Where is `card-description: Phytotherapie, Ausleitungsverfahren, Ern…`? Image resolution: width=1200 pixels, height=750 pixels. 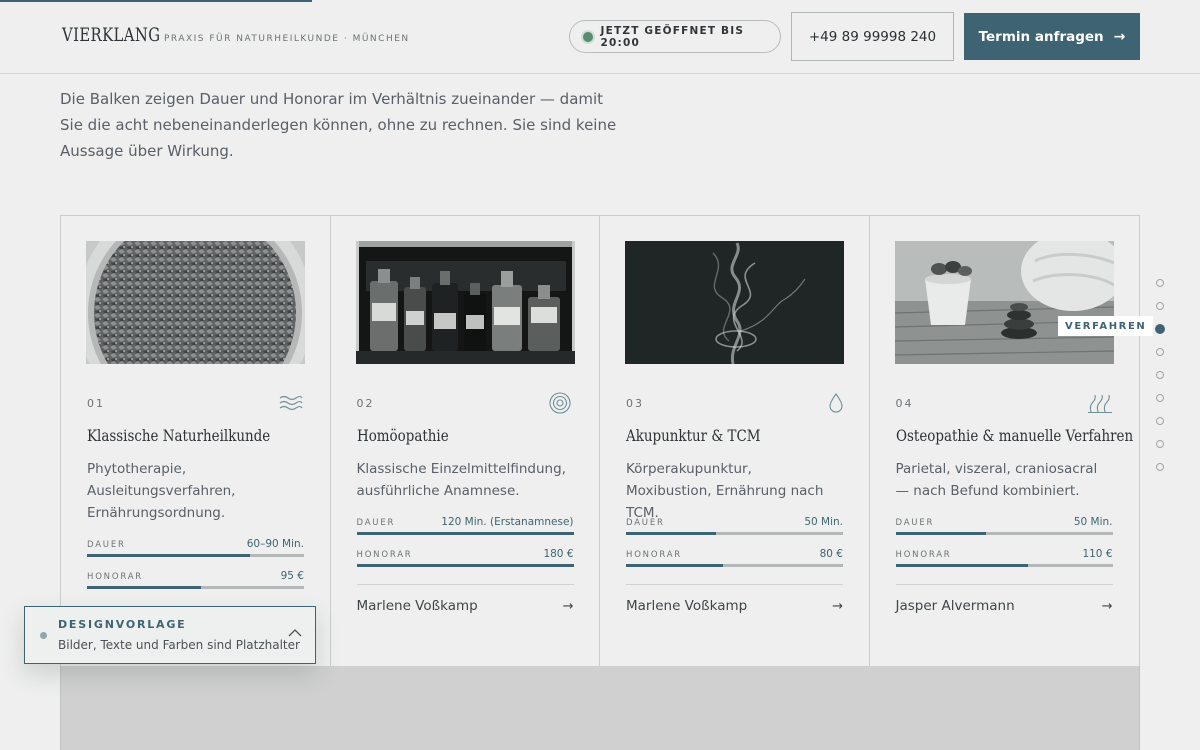
card-description: Phytotherapie, Ausleitungsverfahren, Ern… is located at coordinates (161, 491).